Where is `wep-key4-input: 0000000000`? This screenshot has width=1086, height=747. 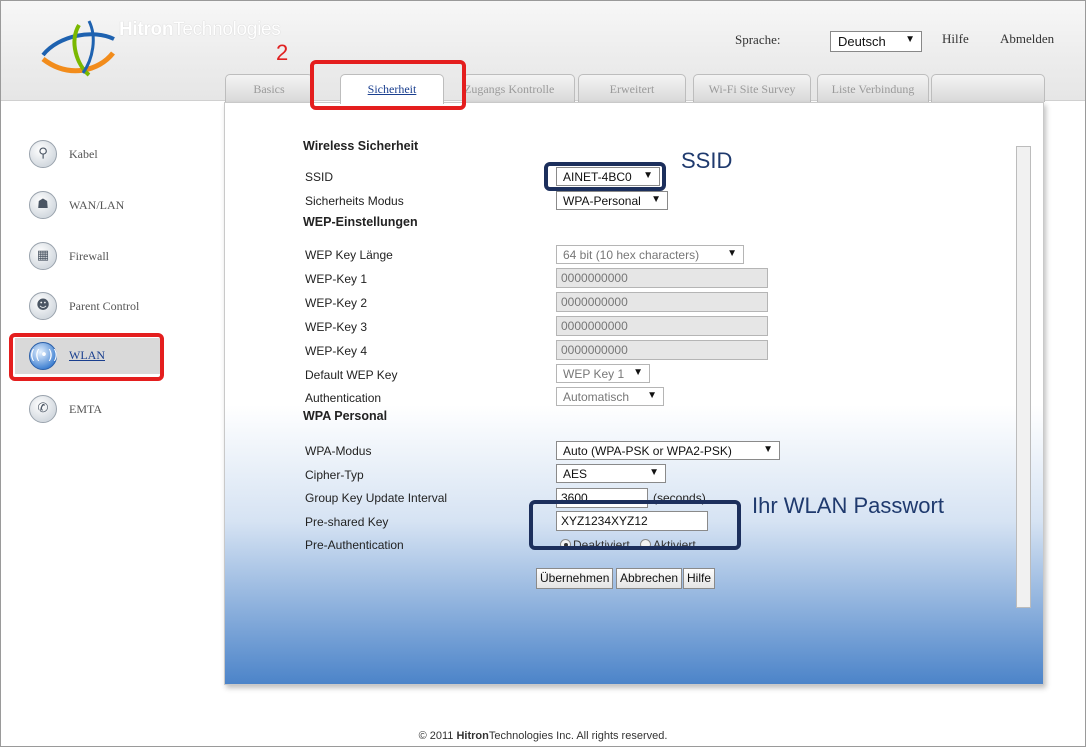
wep-key4-input: 0000000000 is located at coordinates (662, 350).